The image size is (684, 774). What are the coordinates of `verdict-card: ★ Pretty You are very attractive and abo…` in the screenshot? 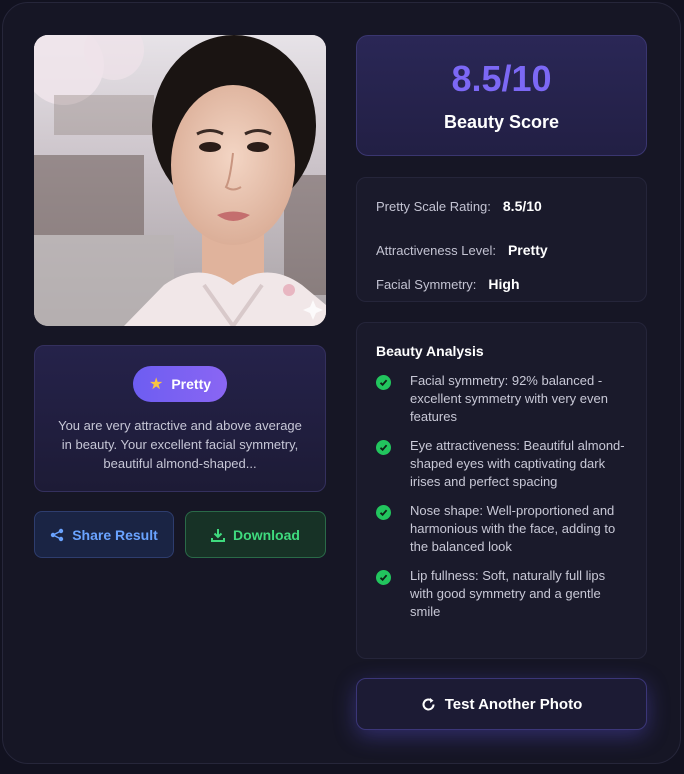 It's located at (180, 418).